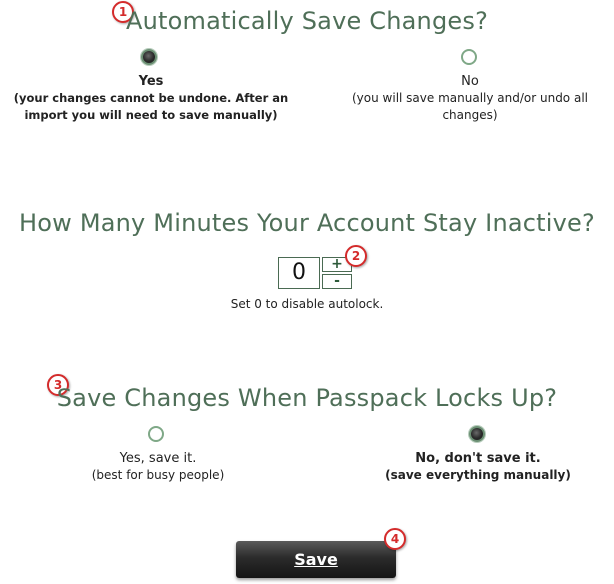  Describe the element at coordinates (478, 475) in the screenshot. I see `lock-save-no-note: (save everything manually)` at that location.